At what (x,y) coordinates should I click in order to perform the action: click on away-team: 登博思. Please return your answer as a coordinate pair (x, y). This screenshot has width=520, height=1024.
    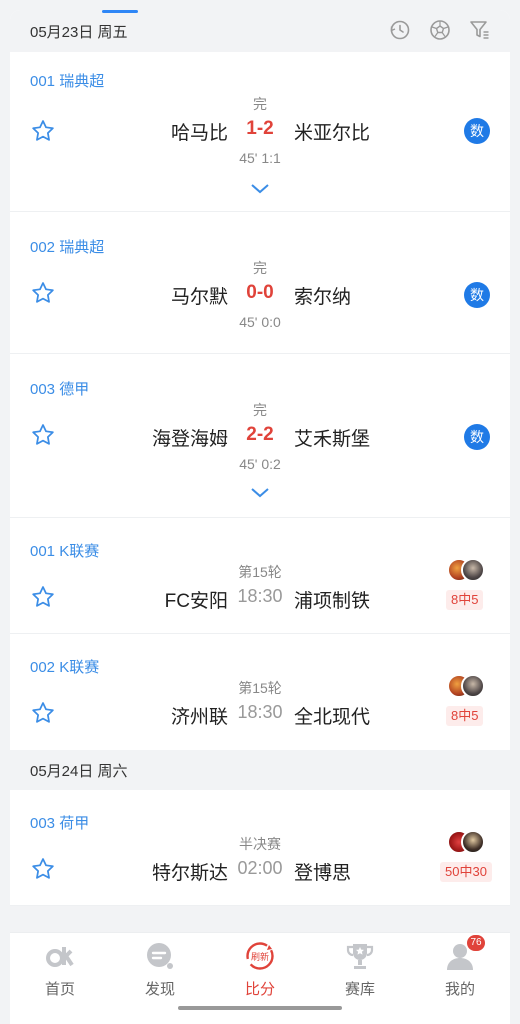
    Looking at the image, I should click on (323, 873).